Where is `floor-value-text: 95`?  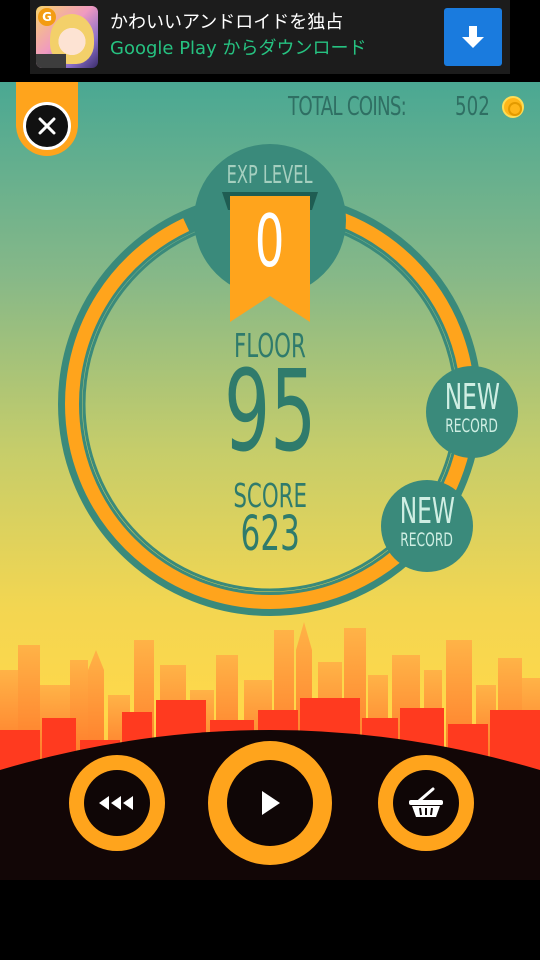
floor-value-text: 95 is located at coordinates (270, 412).